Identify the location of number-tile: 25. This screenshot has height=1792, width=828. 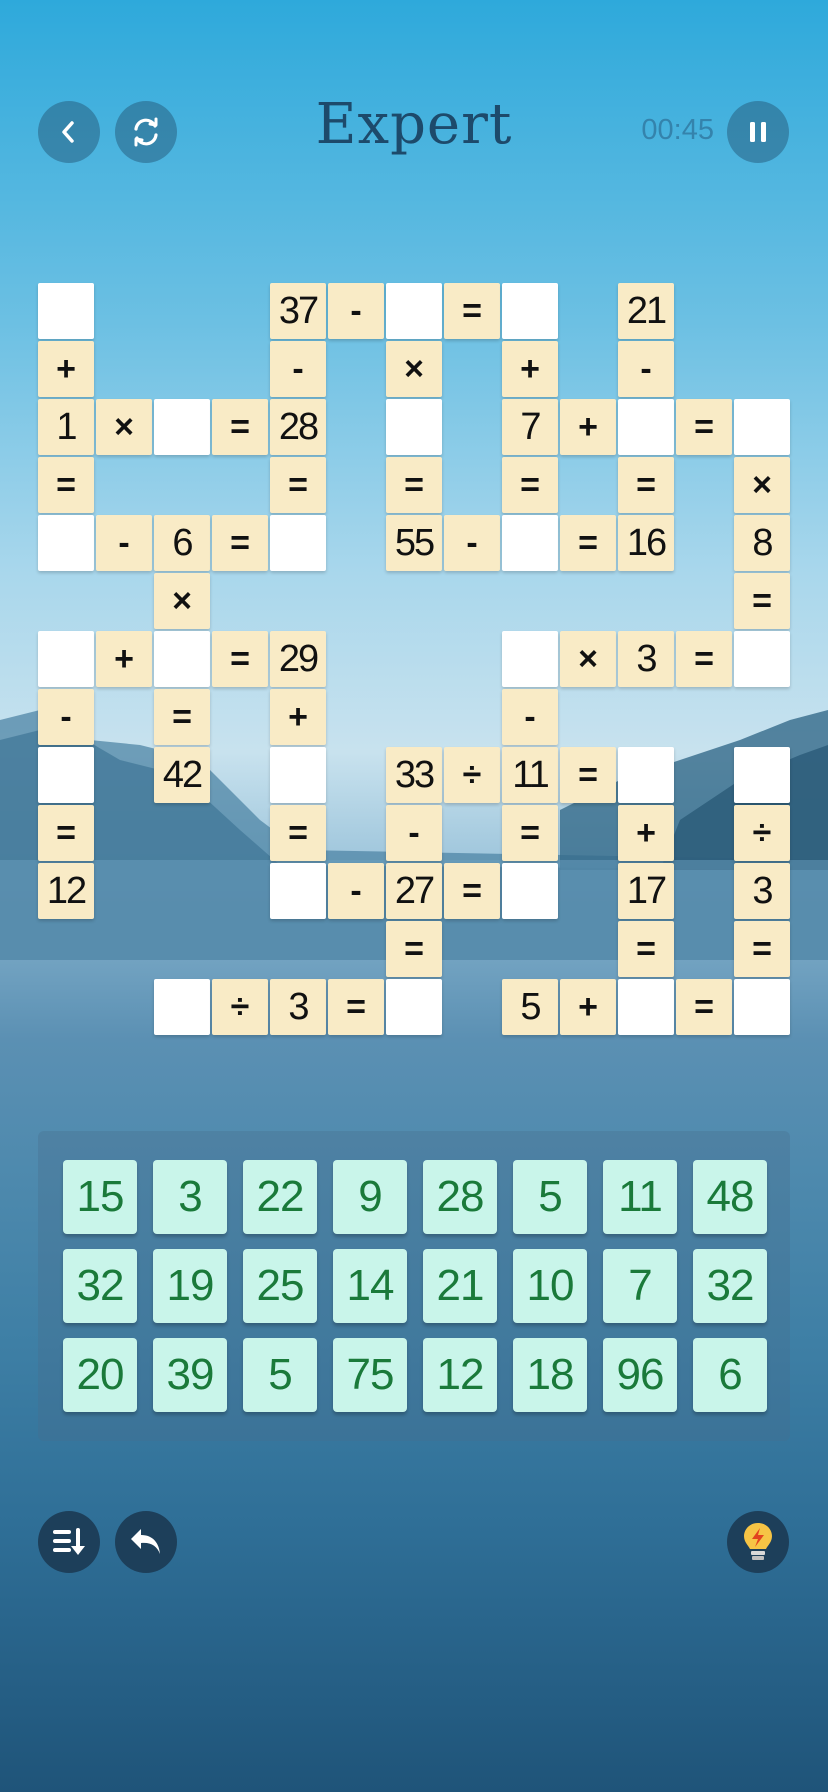
(280, 1286).